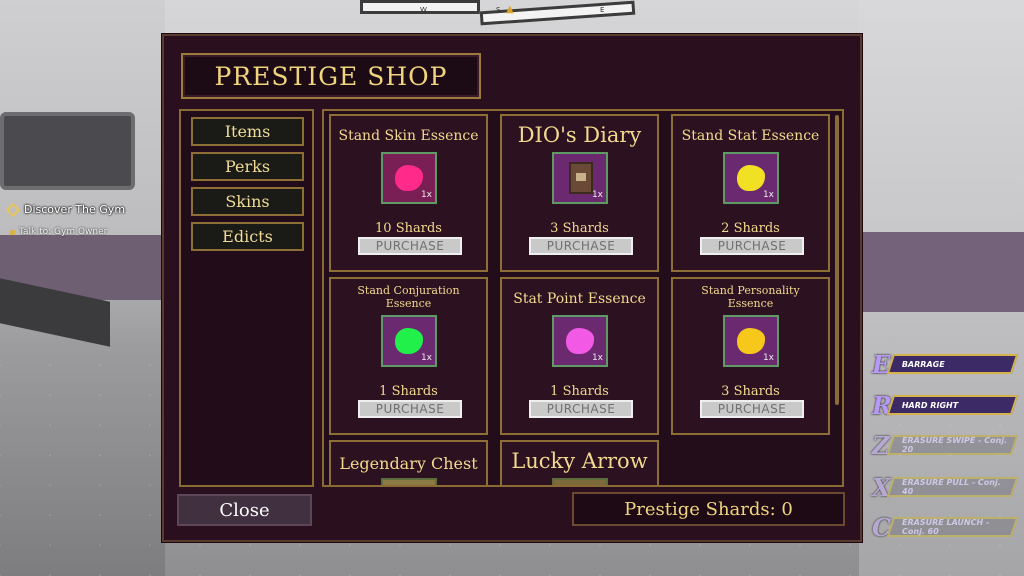  I want to click on item-name: Legendary Chest, so click(408, 463).